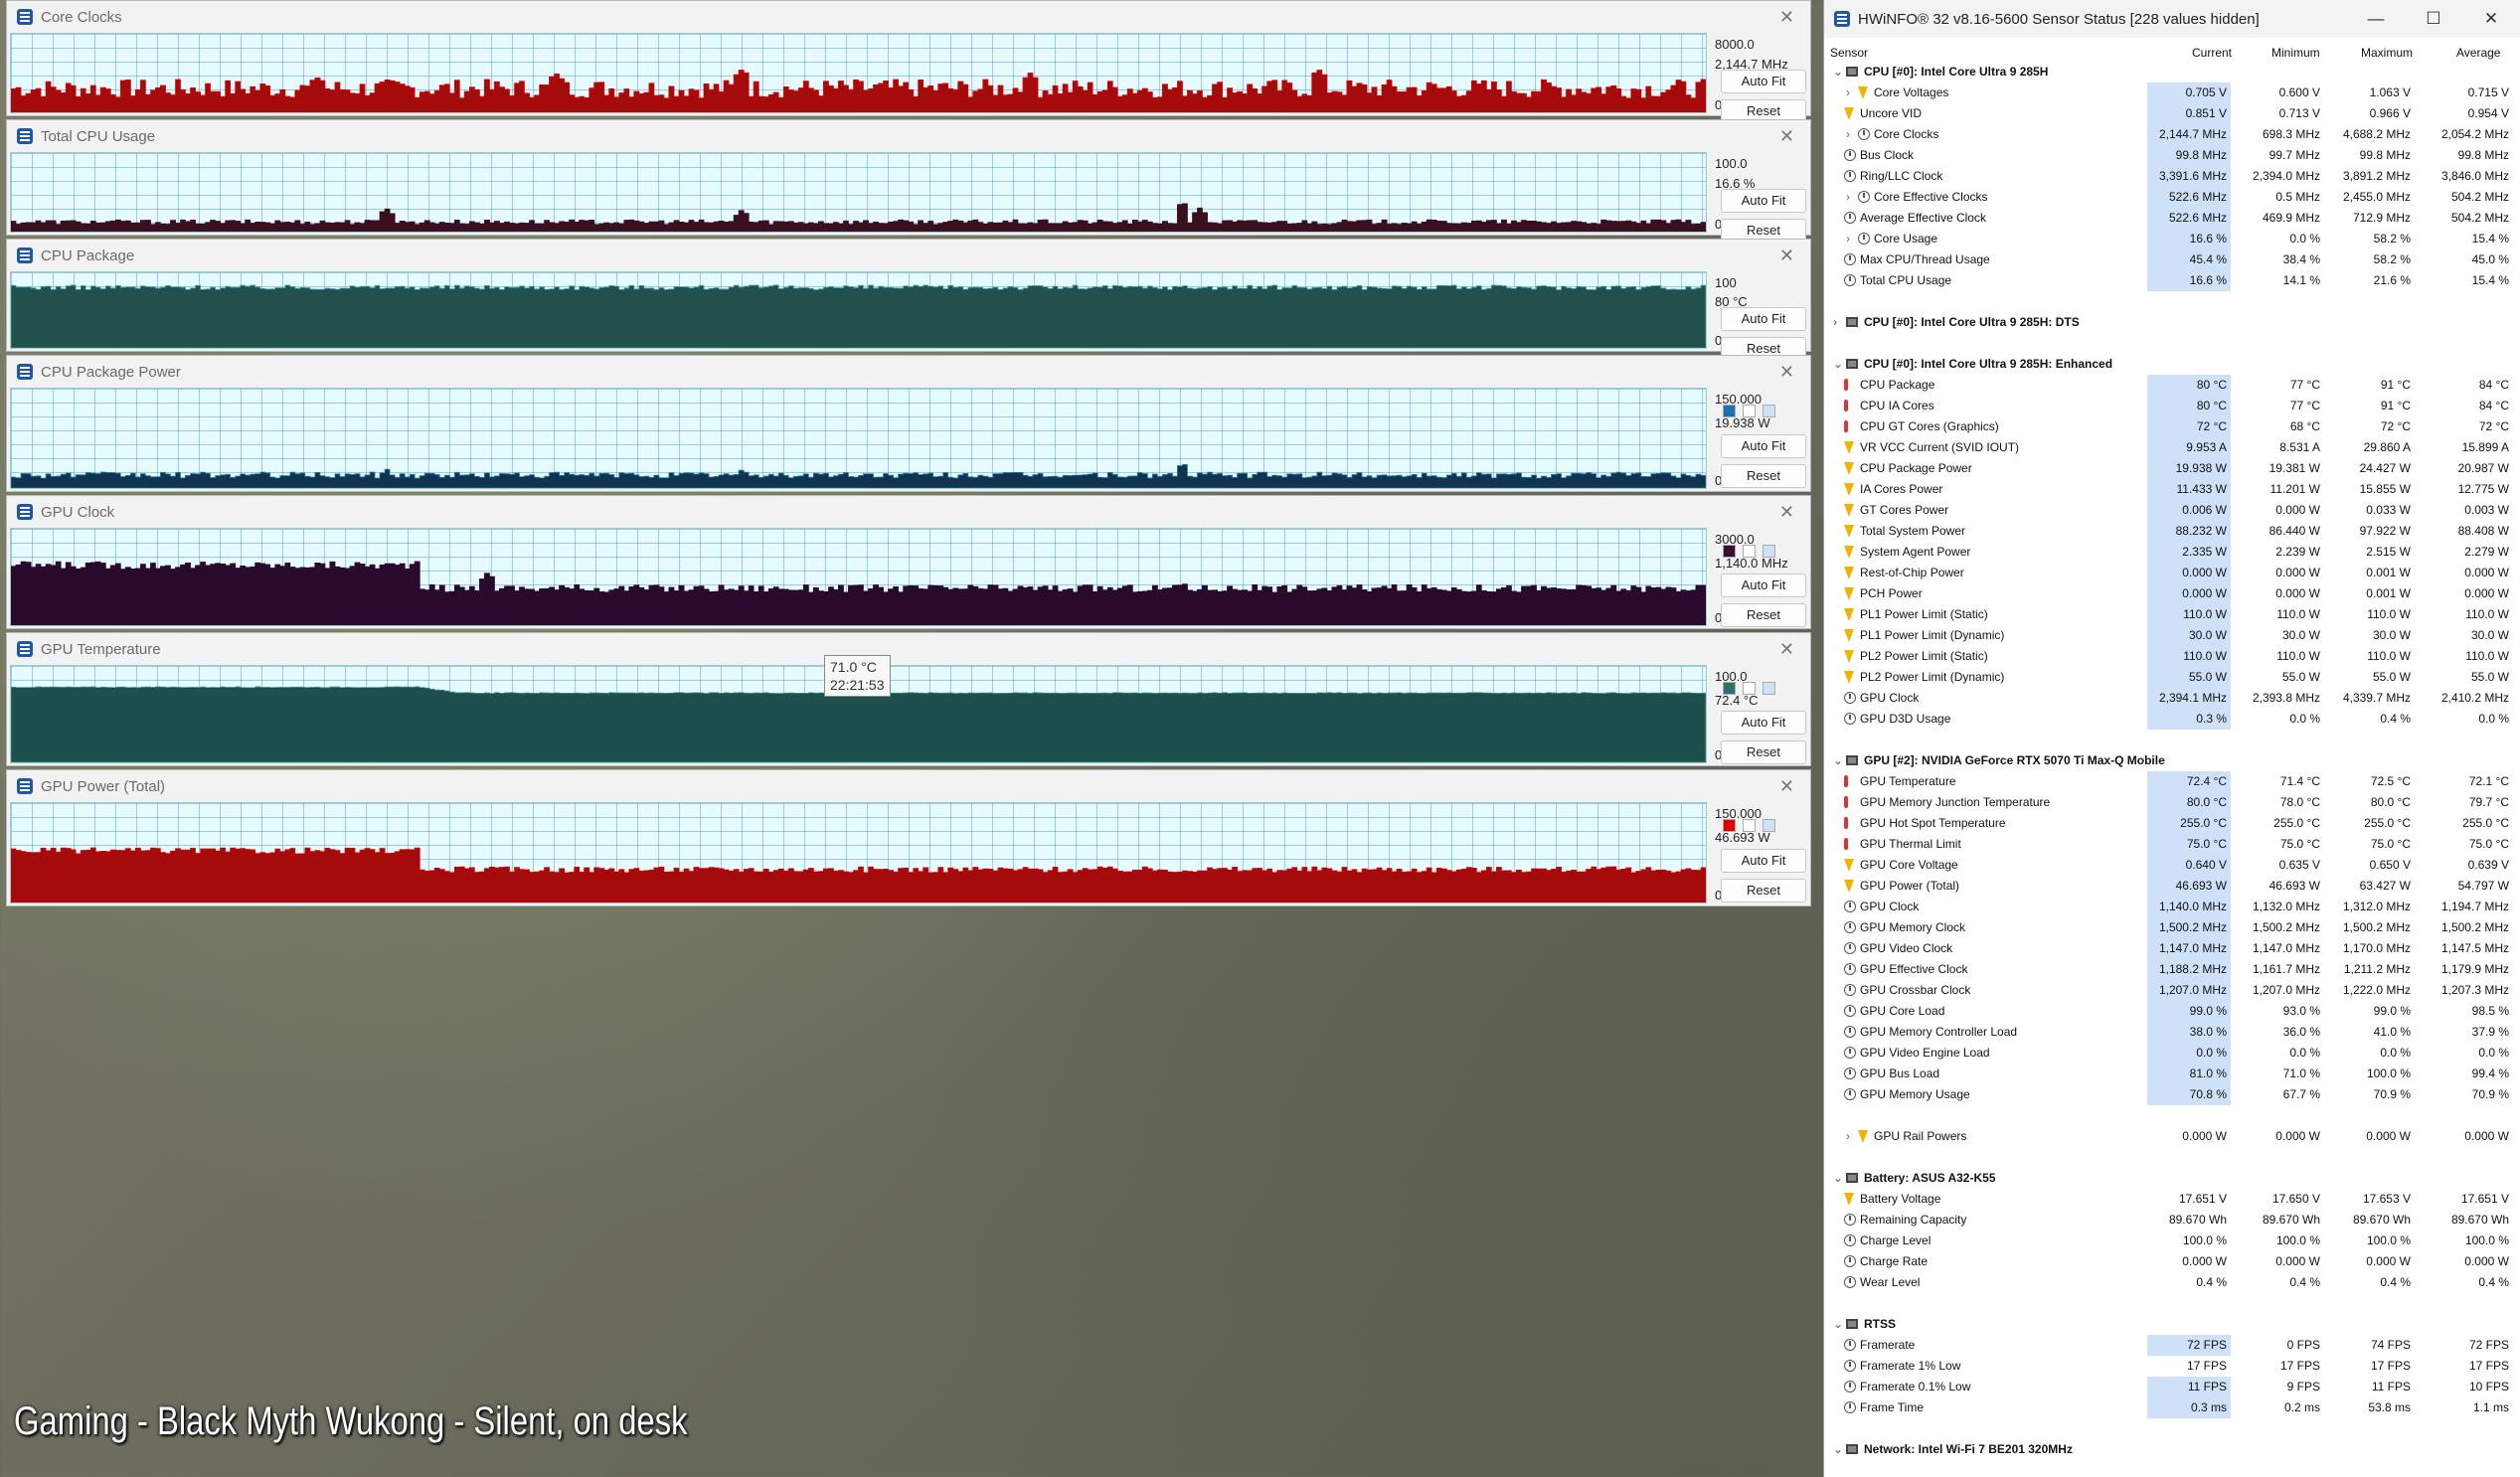 Image resolution: width=2520 pixels, height=1477 pixels. I want to click on gpu-clock-close-icon: ✕, so click(1786, 512).